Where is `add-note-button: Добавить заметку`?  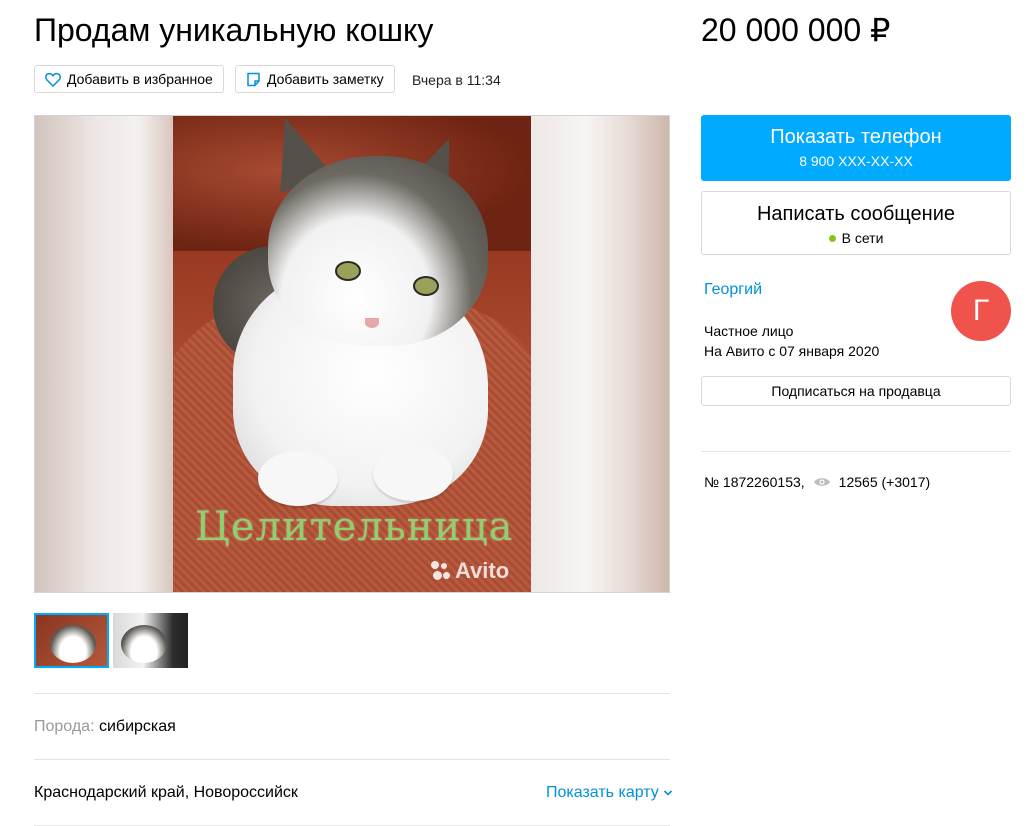
add-note-button: Добавить заметку is located at coordinates (315, 79).